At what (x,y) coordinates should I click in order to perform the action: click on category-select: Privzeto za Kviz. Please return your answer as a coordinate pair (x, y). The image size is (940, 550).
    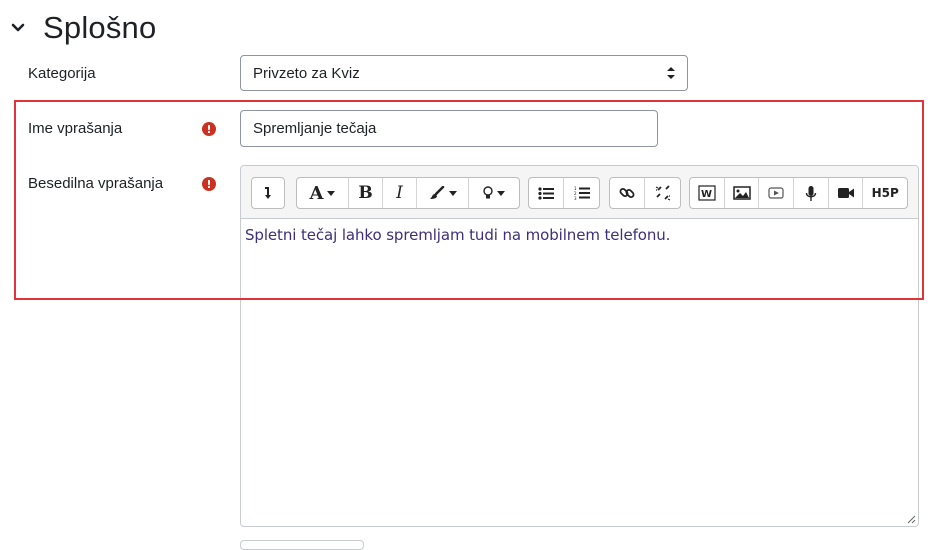
    Looking at the image, I should click on (464, 73).